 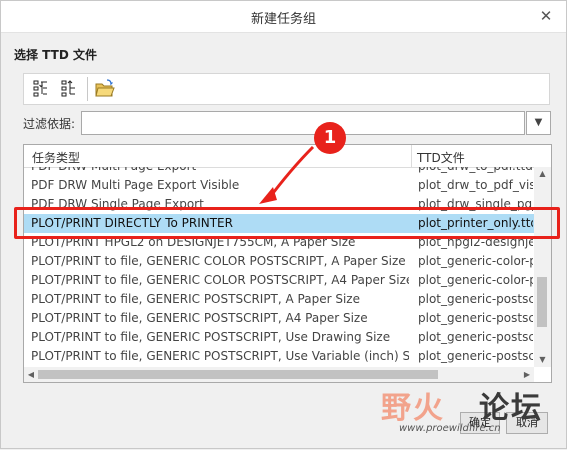 I want to click on cell-ttd-file: plot_drw_to_pdf_visib, so click(x=475, y=185).